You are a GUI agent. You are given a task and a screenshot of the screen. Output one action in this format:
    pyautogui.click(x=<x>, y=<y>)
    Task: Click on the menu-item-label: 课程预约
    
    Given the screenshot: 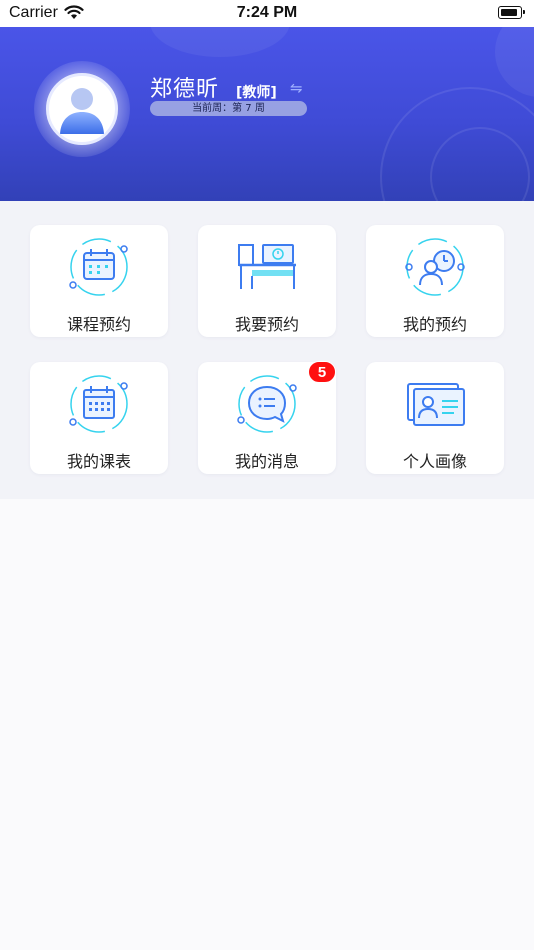 What is the action you would take?
    pyautogui.click(x=98, y=324)
    